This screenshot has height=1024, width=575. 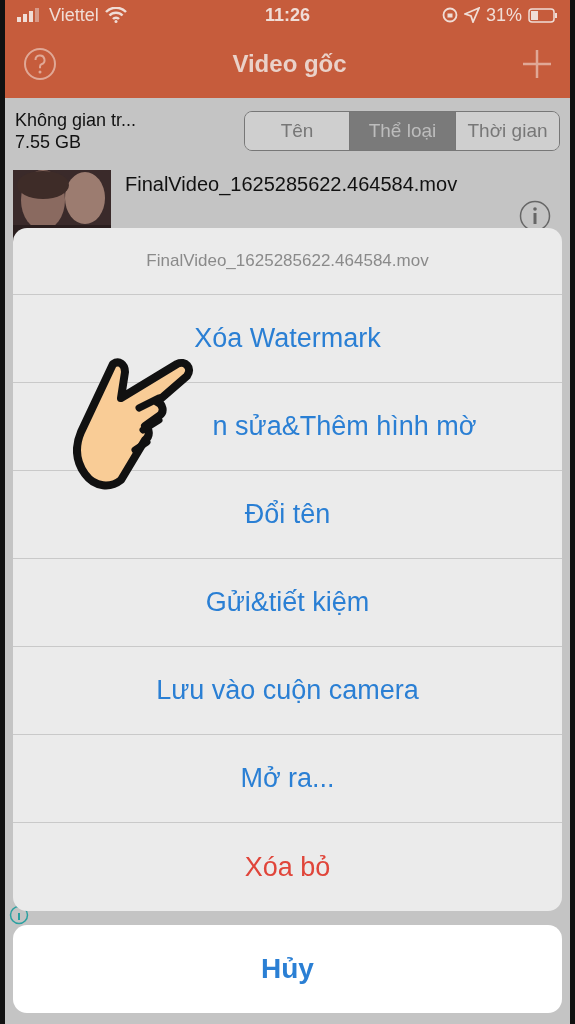 I want to click on battery-icon, so click(x=543, y=15).